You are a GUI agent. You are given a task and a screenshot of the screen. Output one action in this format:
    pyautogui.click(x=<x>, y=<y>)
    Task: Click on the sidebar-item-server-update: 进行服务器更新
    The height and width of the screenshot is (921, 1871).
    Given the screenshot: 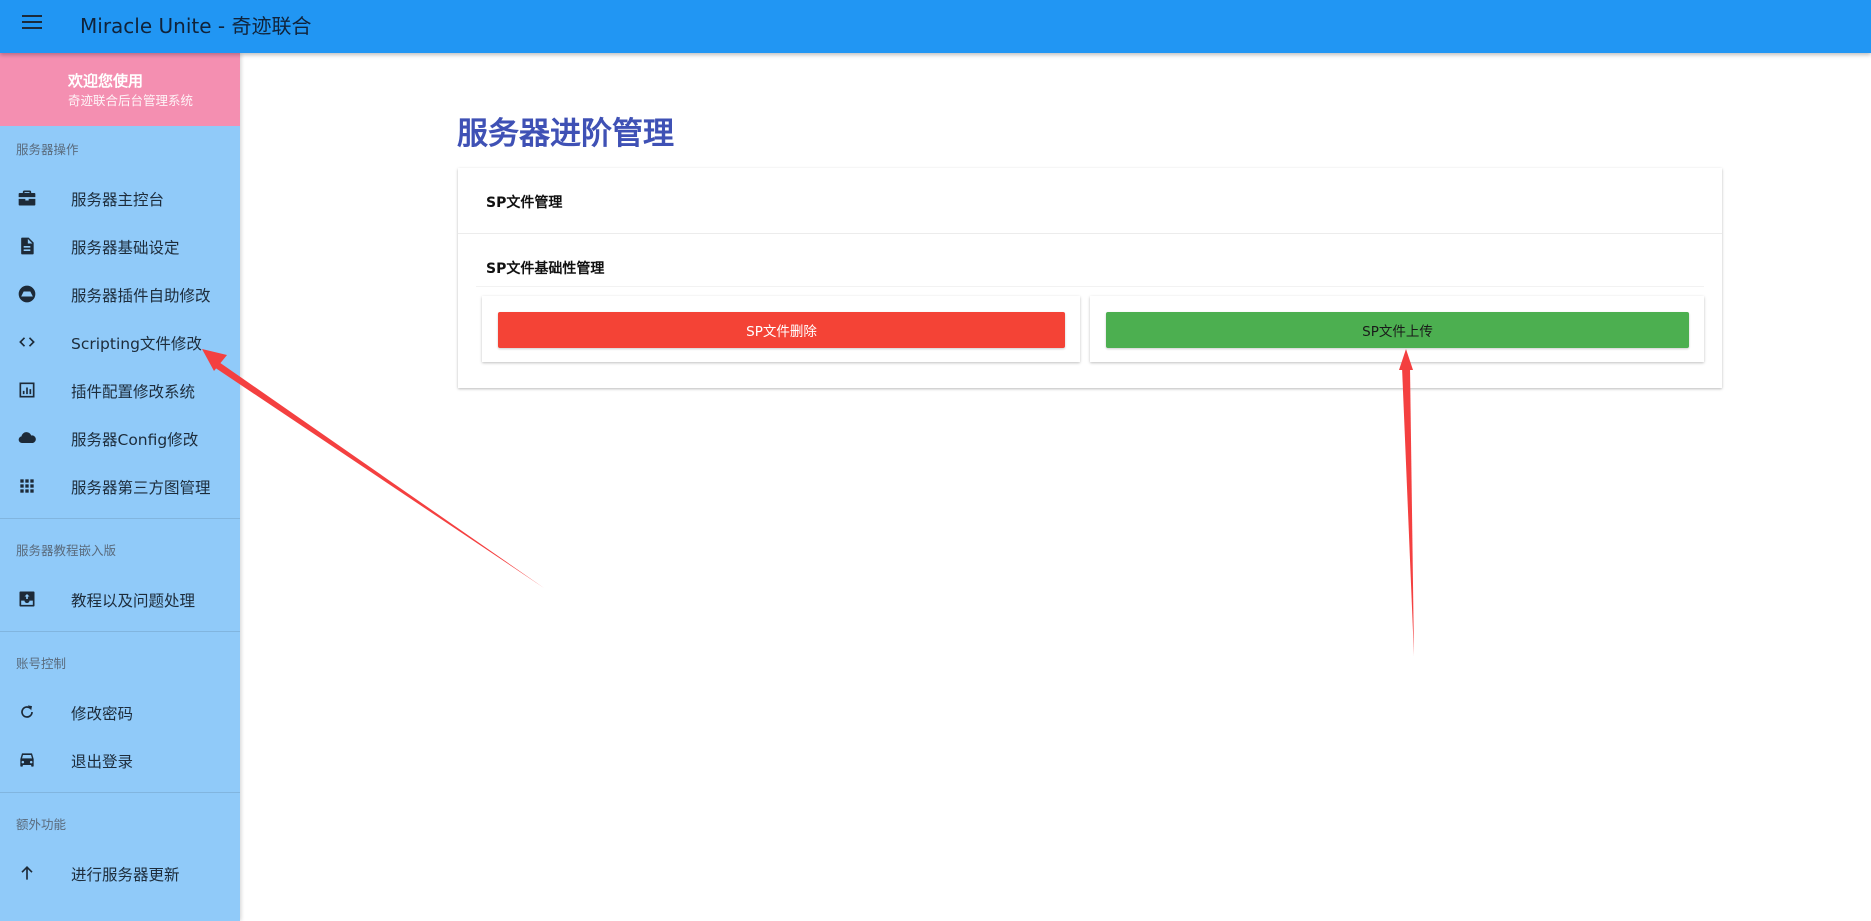 What is the action you would take?
    pyautogui.click(x=120, y=873)
    